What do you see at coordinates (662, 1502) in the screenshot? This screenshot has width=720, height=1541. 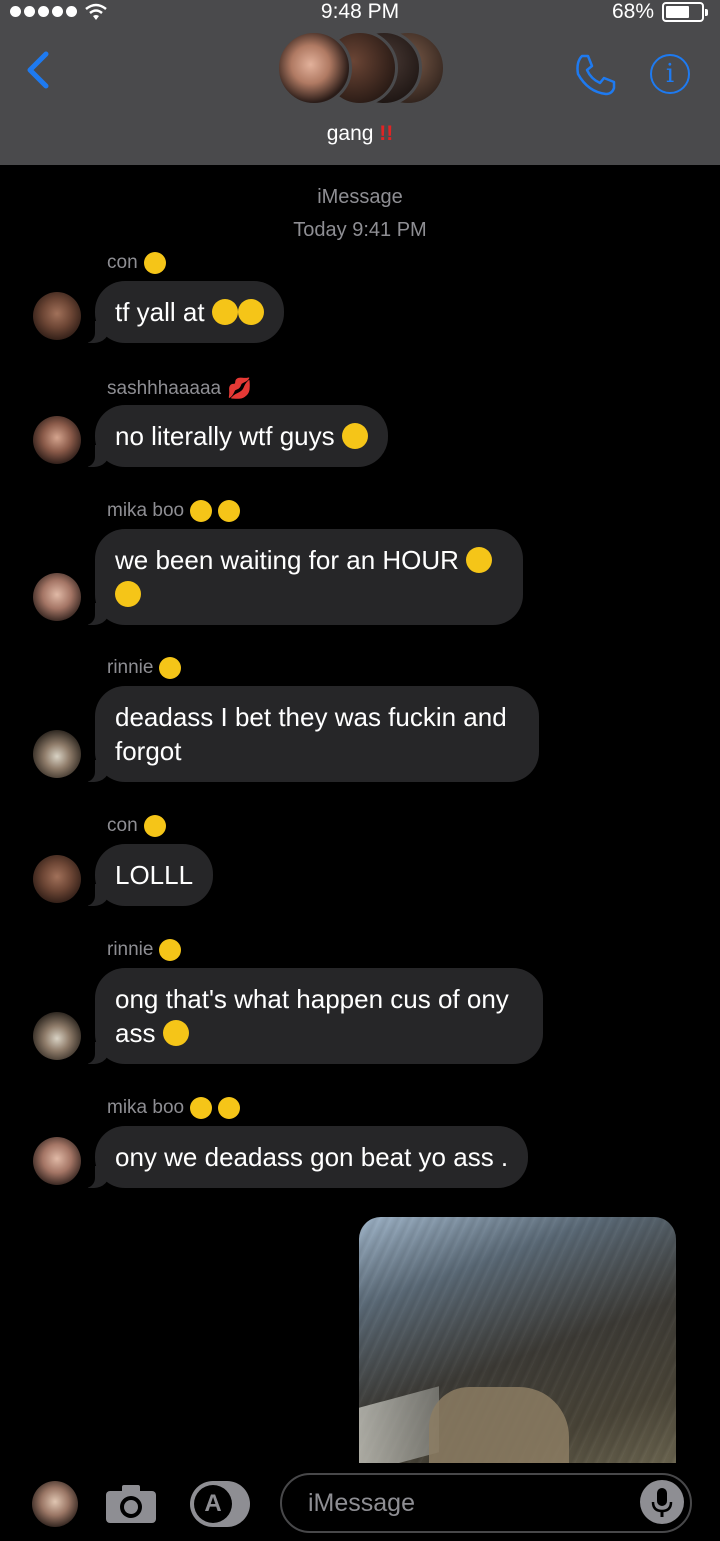 I see `microphone-icon` at bounding box center [662, 1502].